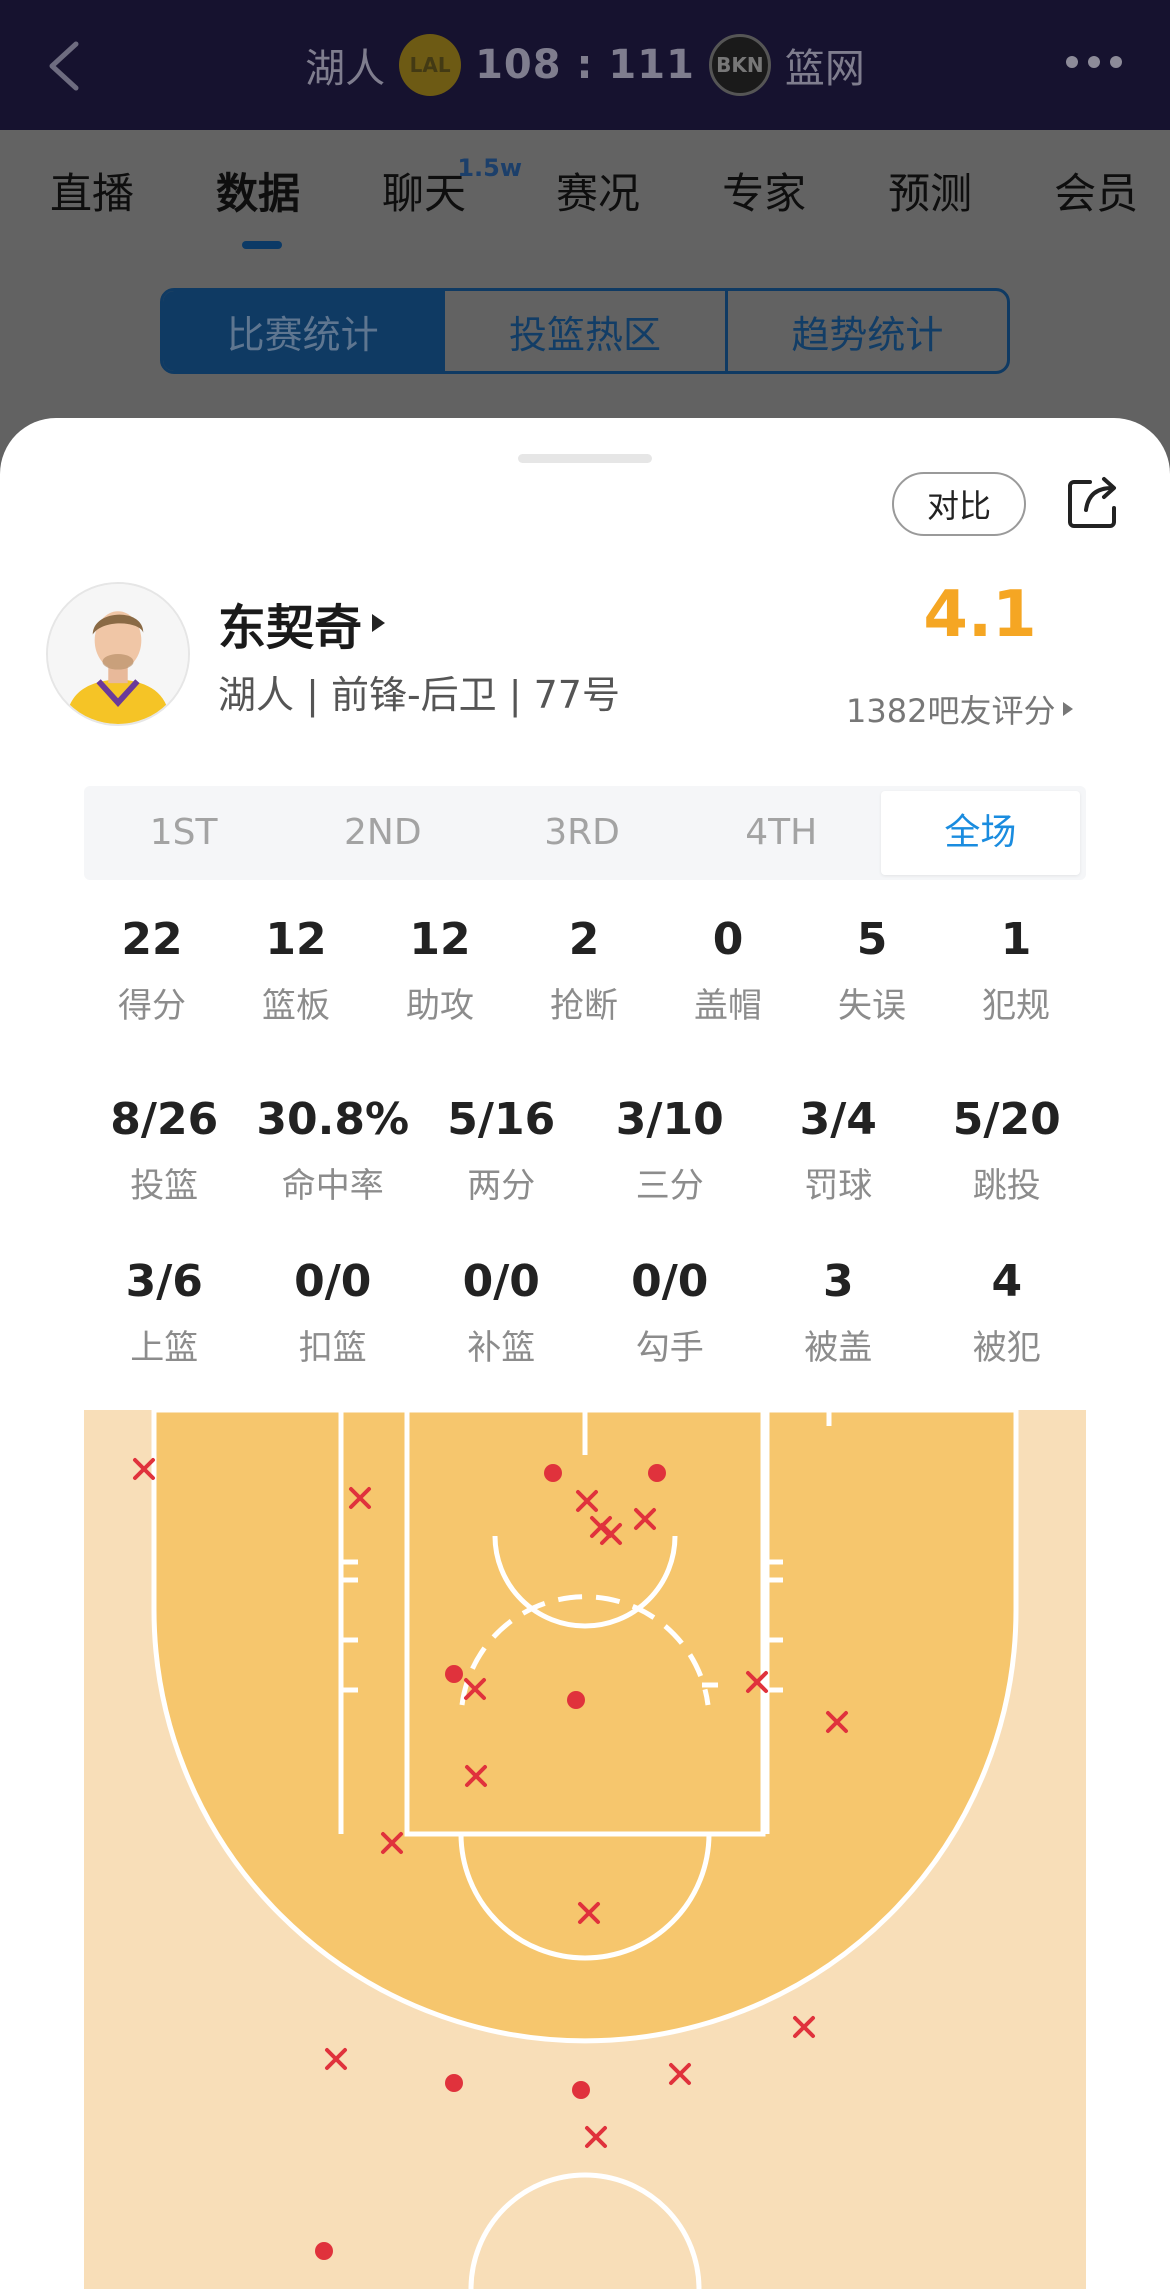  What do you see at coordinates (333, 1149) in the screenshot?
I see `stat-fg-percentage: 30.8% 命中率` at bounding box center [333, 1149].